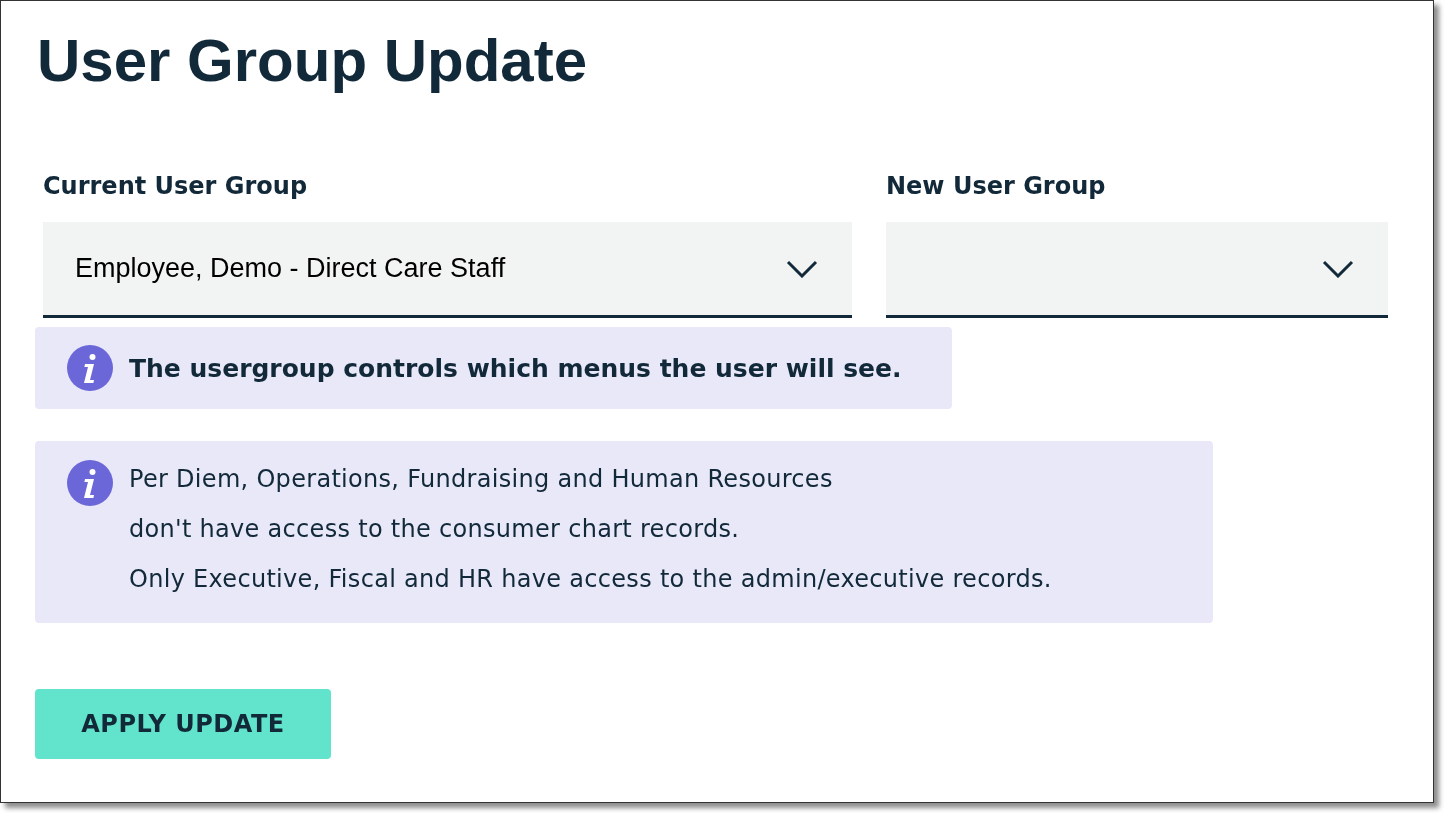 Image resolution: width=1448 pixels, height=818 pixels. Describe the element at coordinates (996, 186) in the screenshot. I see `field-label: New User Group` at that location.